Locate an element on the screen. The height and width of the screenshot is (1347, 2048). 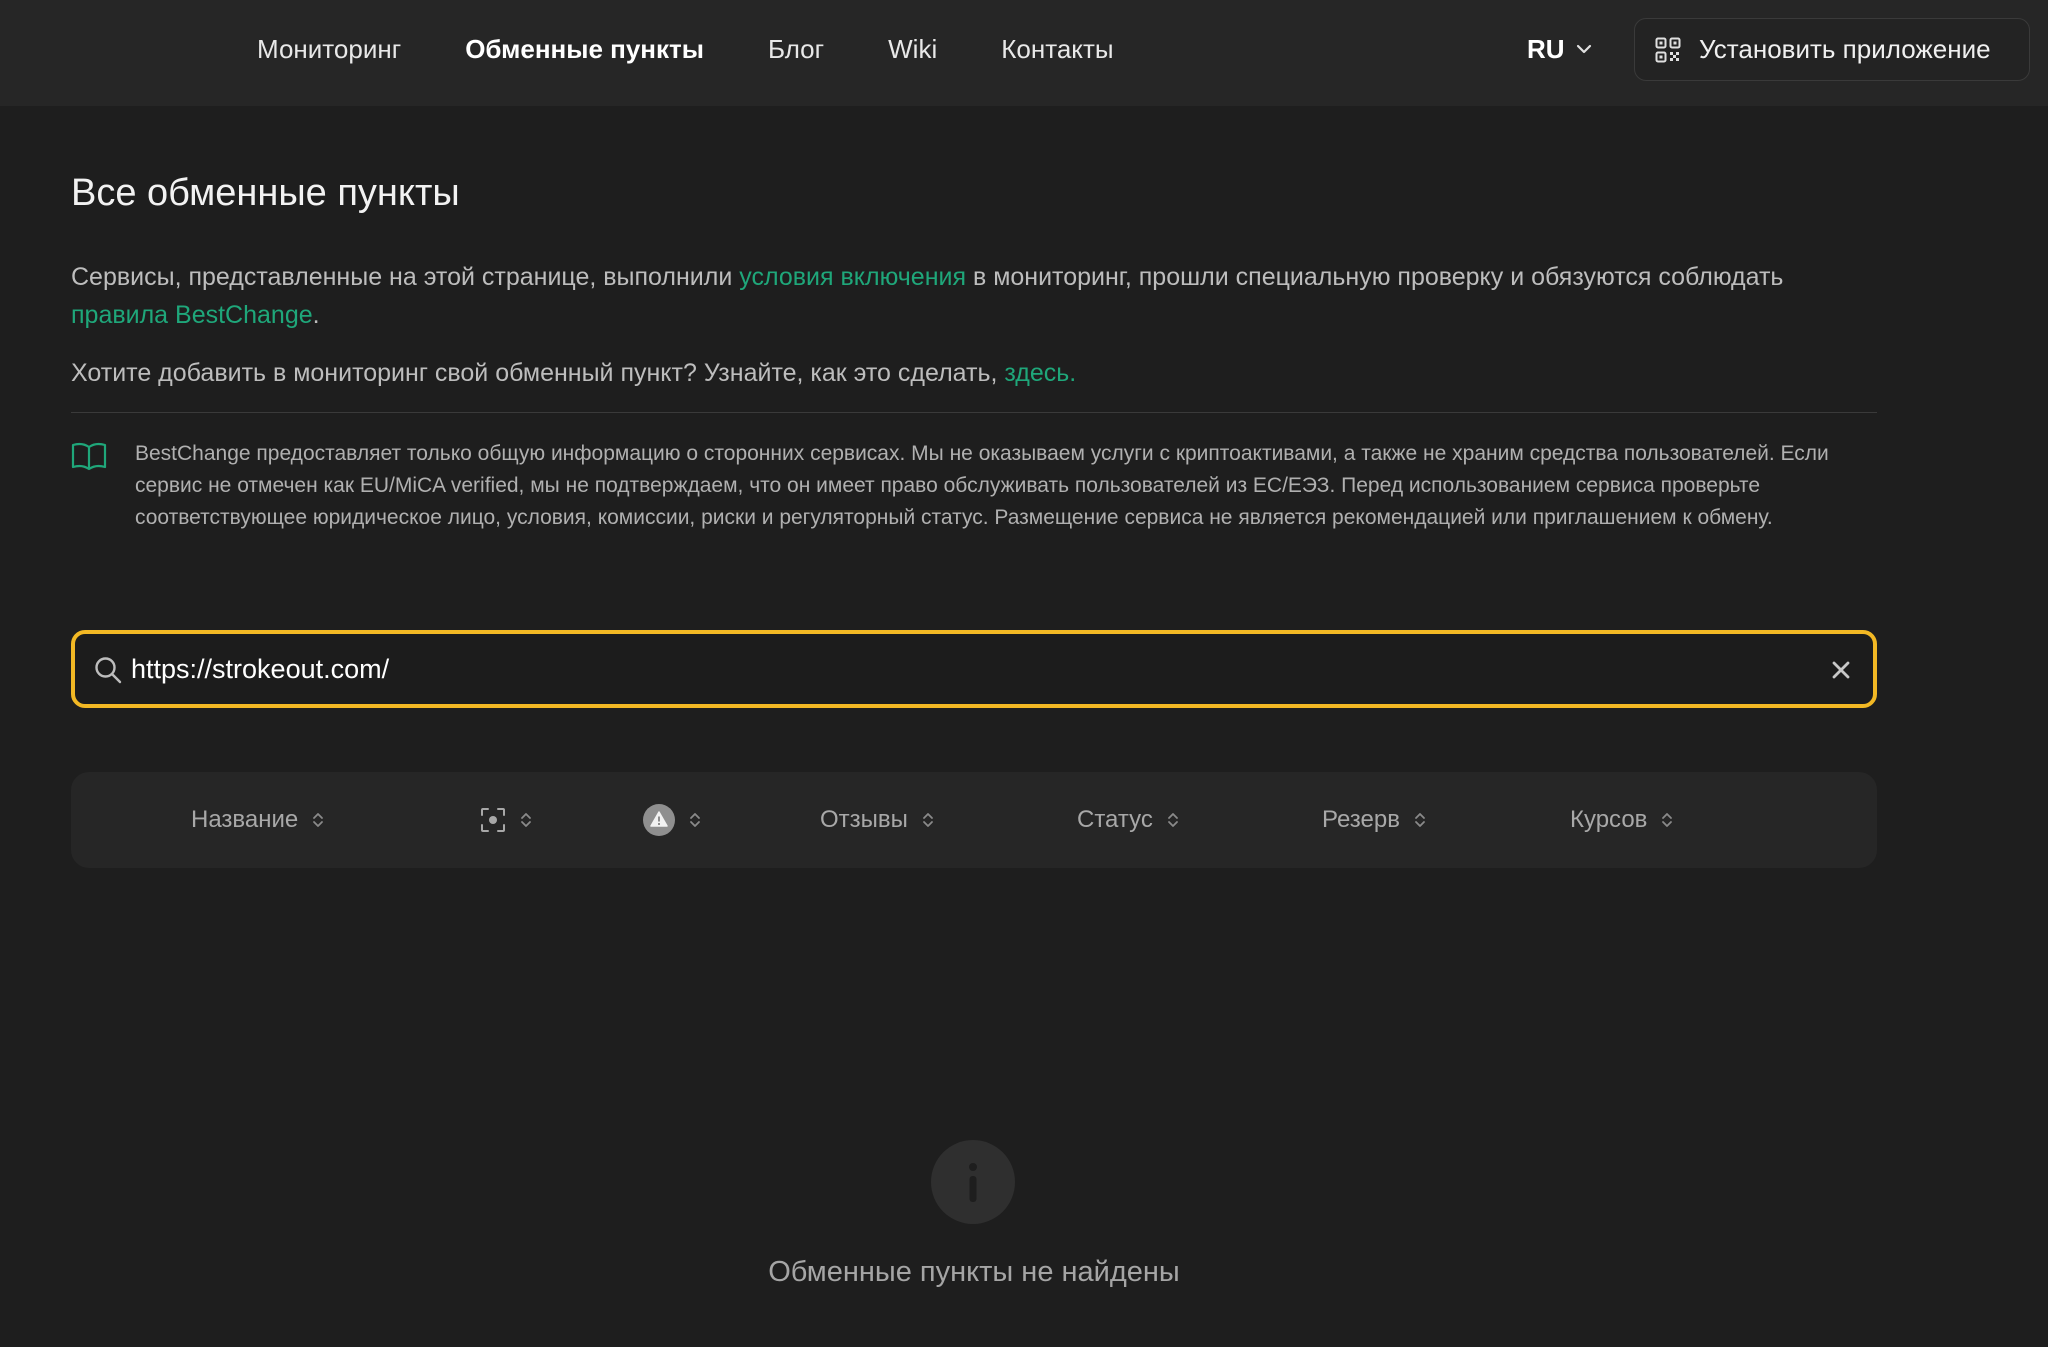
install-app-button: Установить приложение is located at coordinates (1832, 49).